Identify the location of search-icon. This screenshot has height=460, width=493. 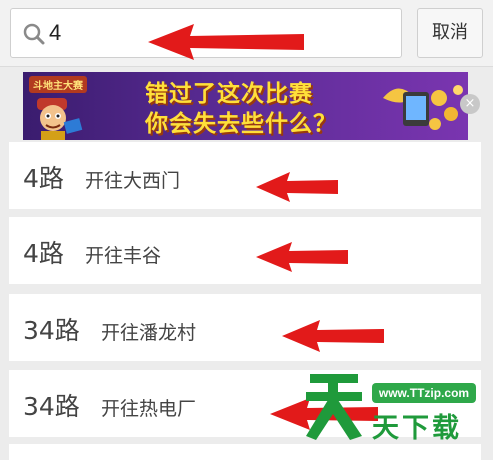
(34, 34).